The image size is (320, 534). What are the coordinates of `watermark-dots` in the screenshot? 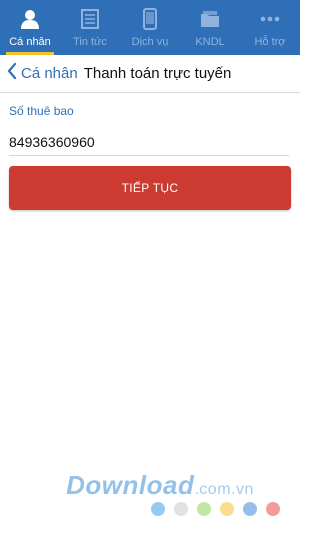 It's located at (215, 509).